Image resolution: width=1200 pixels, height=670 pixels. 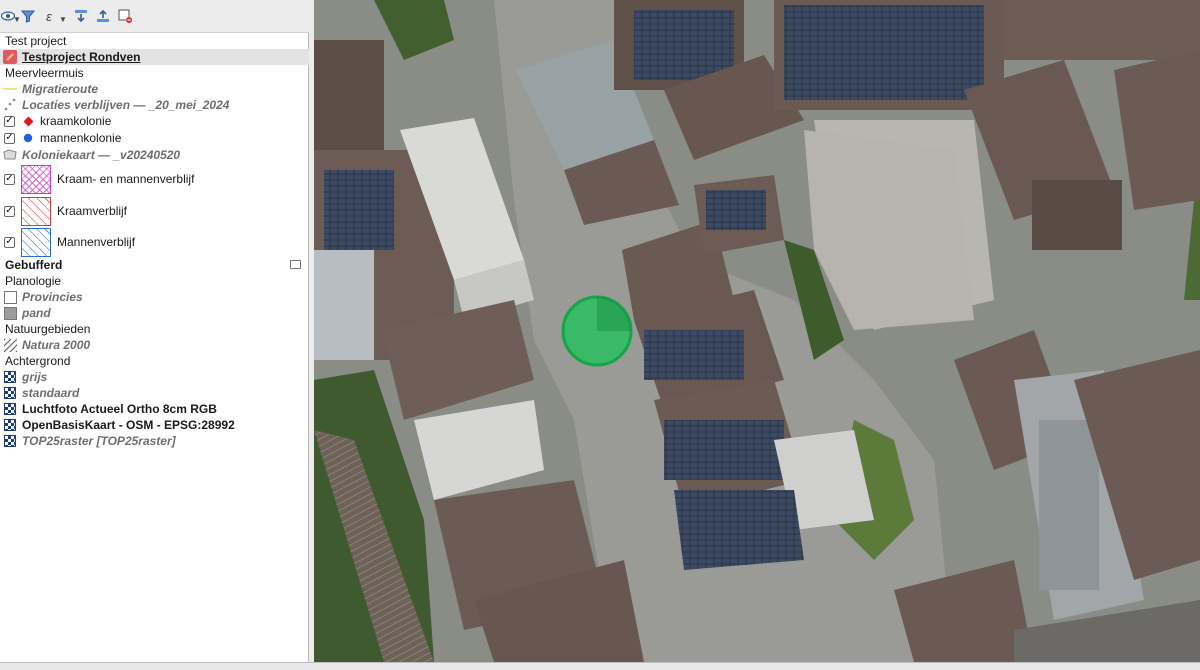 I want to click on layer-label: Provincies, so click(x=52, y=297).